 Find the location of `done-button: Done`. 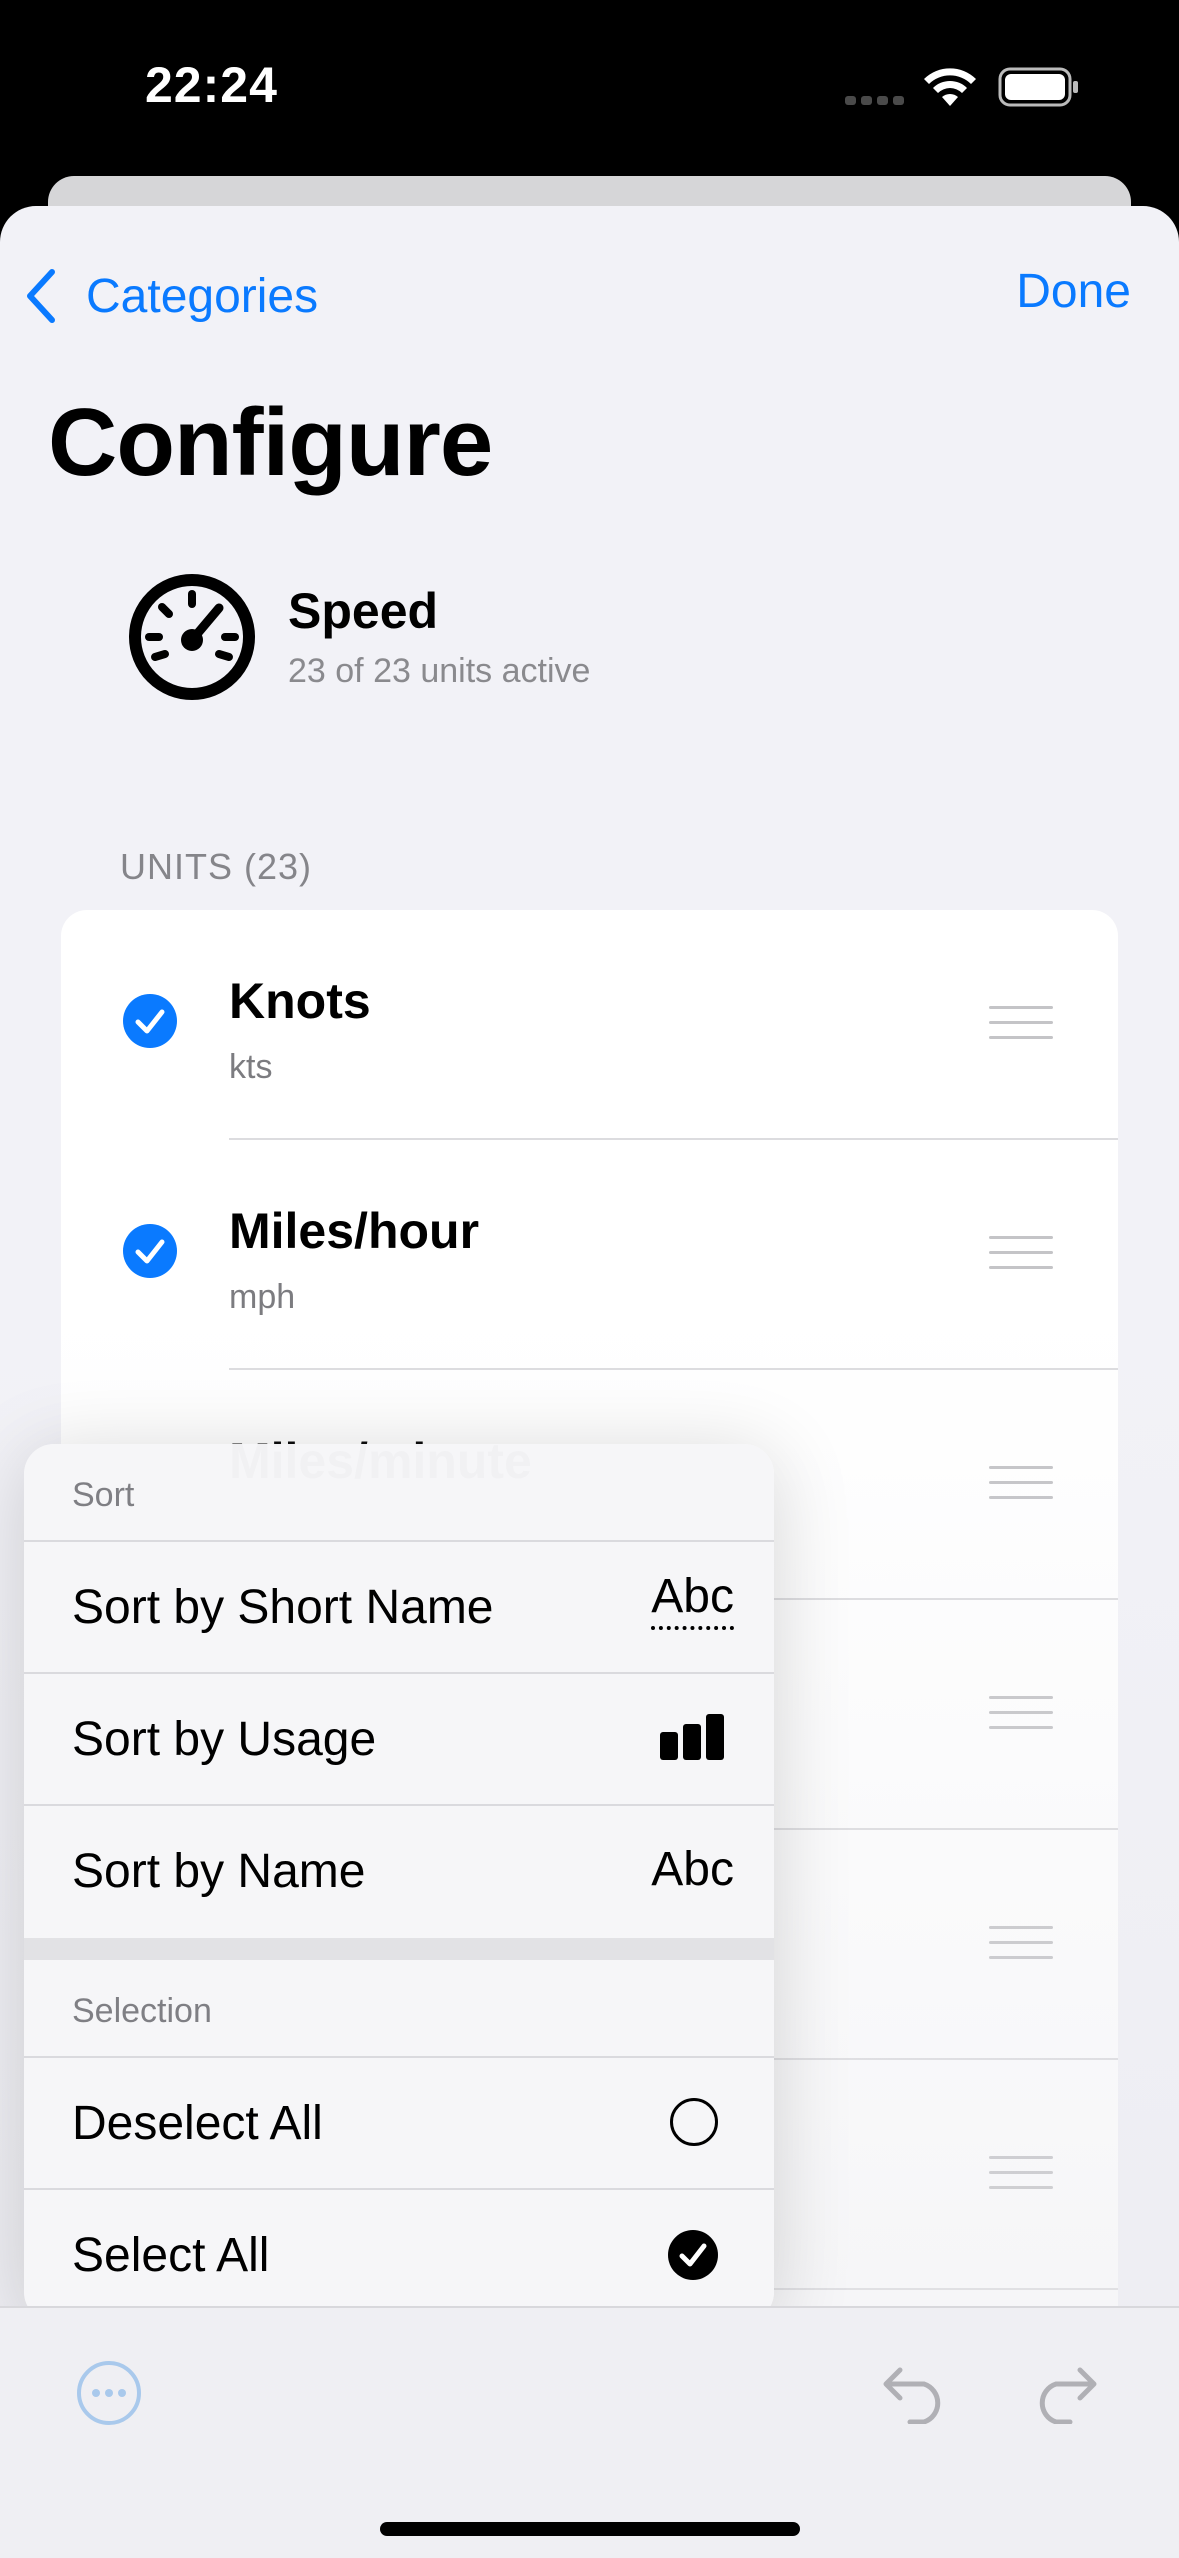

done-button: Done is located at coordinates (1073, 291).